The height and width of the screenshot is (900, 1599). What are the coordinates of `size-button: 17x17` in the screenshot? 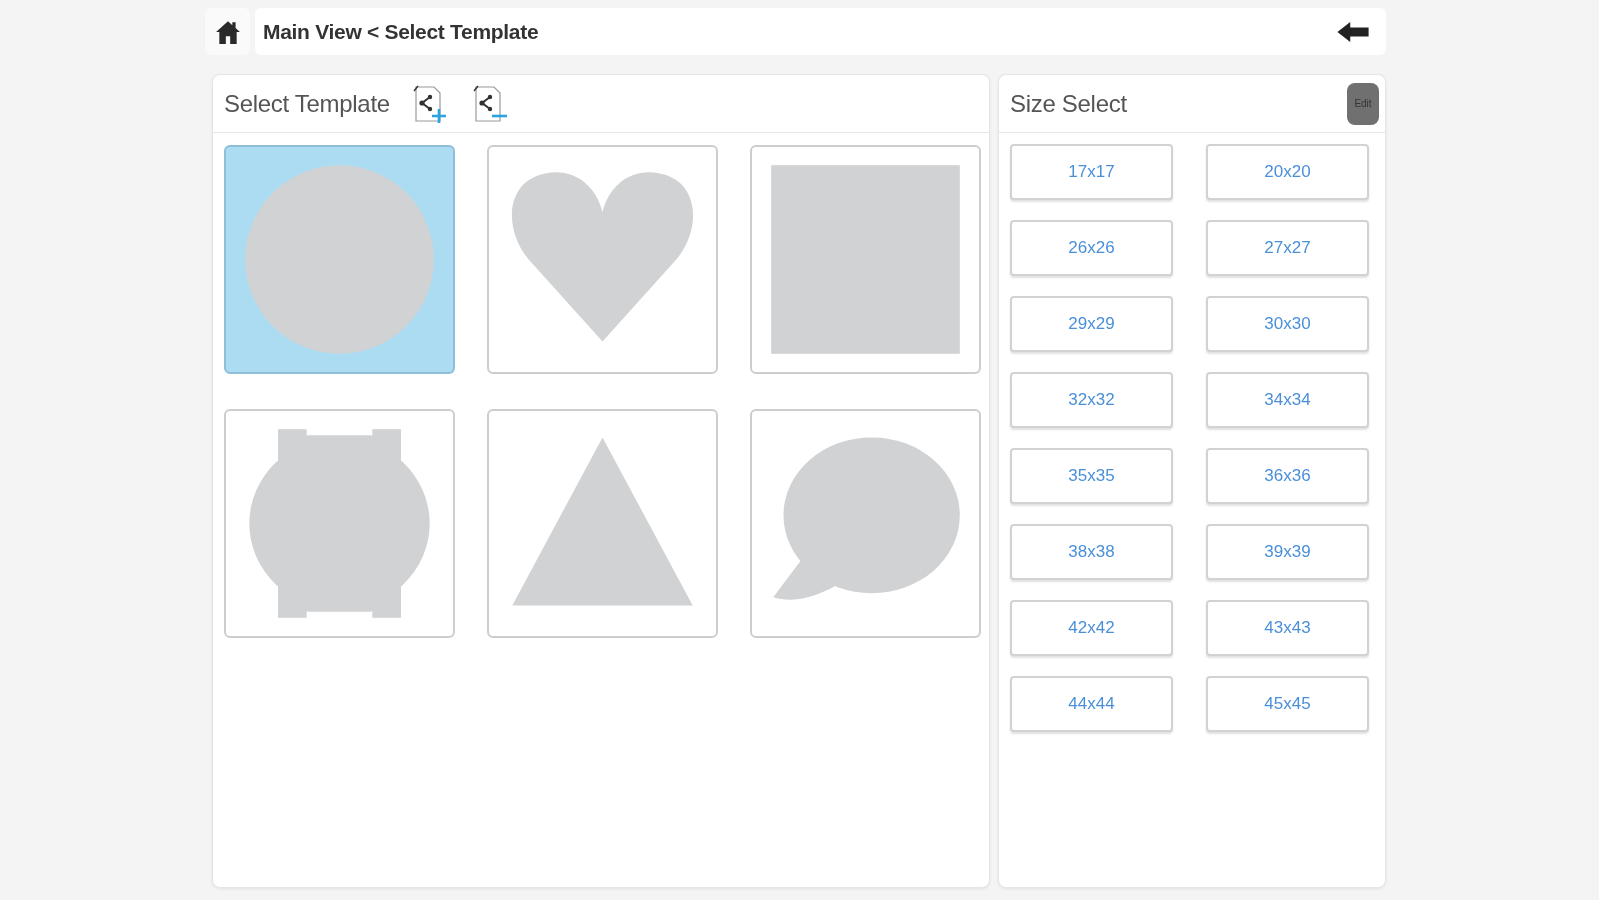 It's located at (1091, 172).